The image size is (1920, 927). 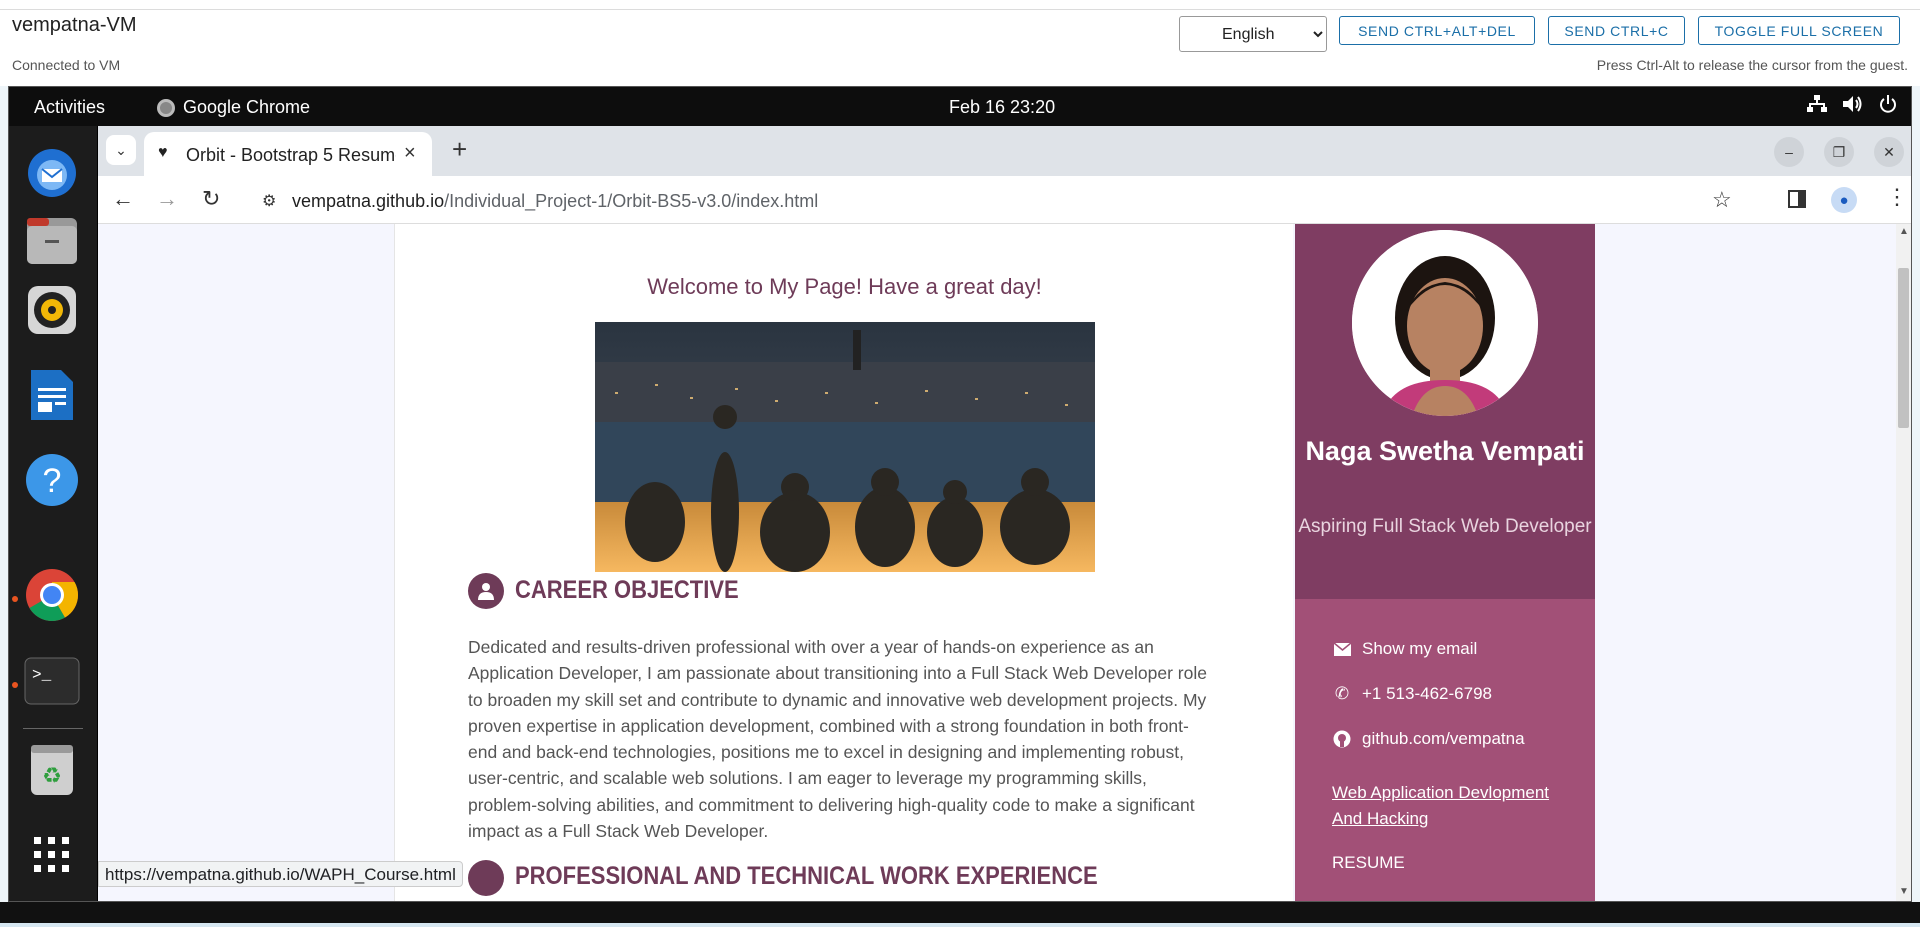 I want to click on tab-search-button: ⌄, so click(x=121, y=150).